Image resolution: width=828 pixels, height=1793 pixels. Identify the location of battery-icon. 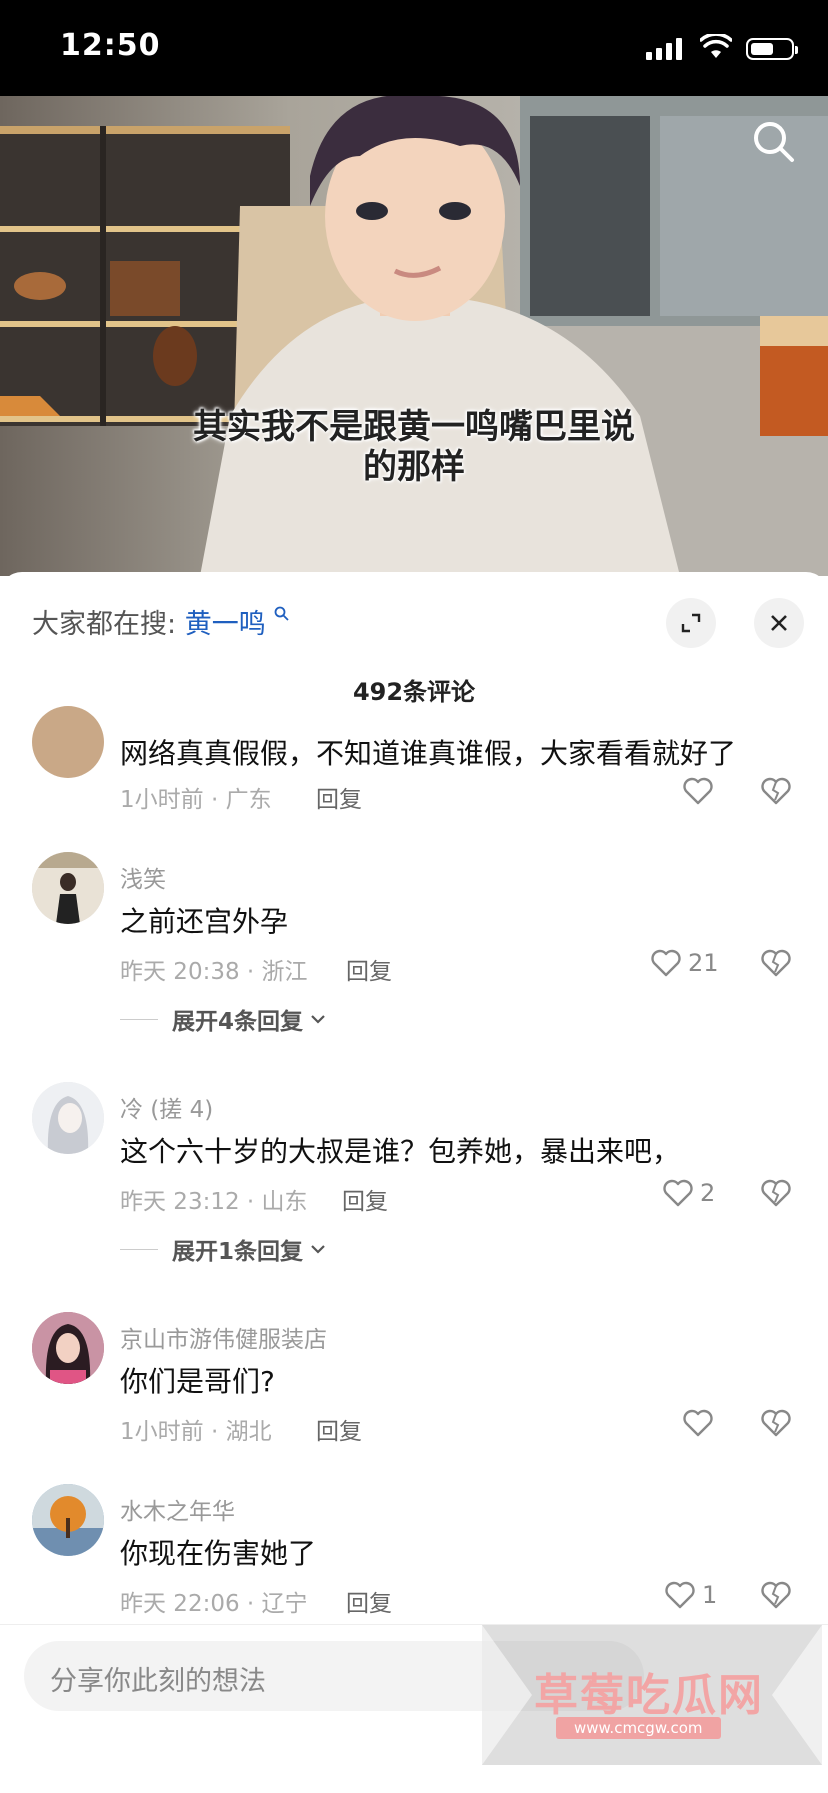
(772, 49).